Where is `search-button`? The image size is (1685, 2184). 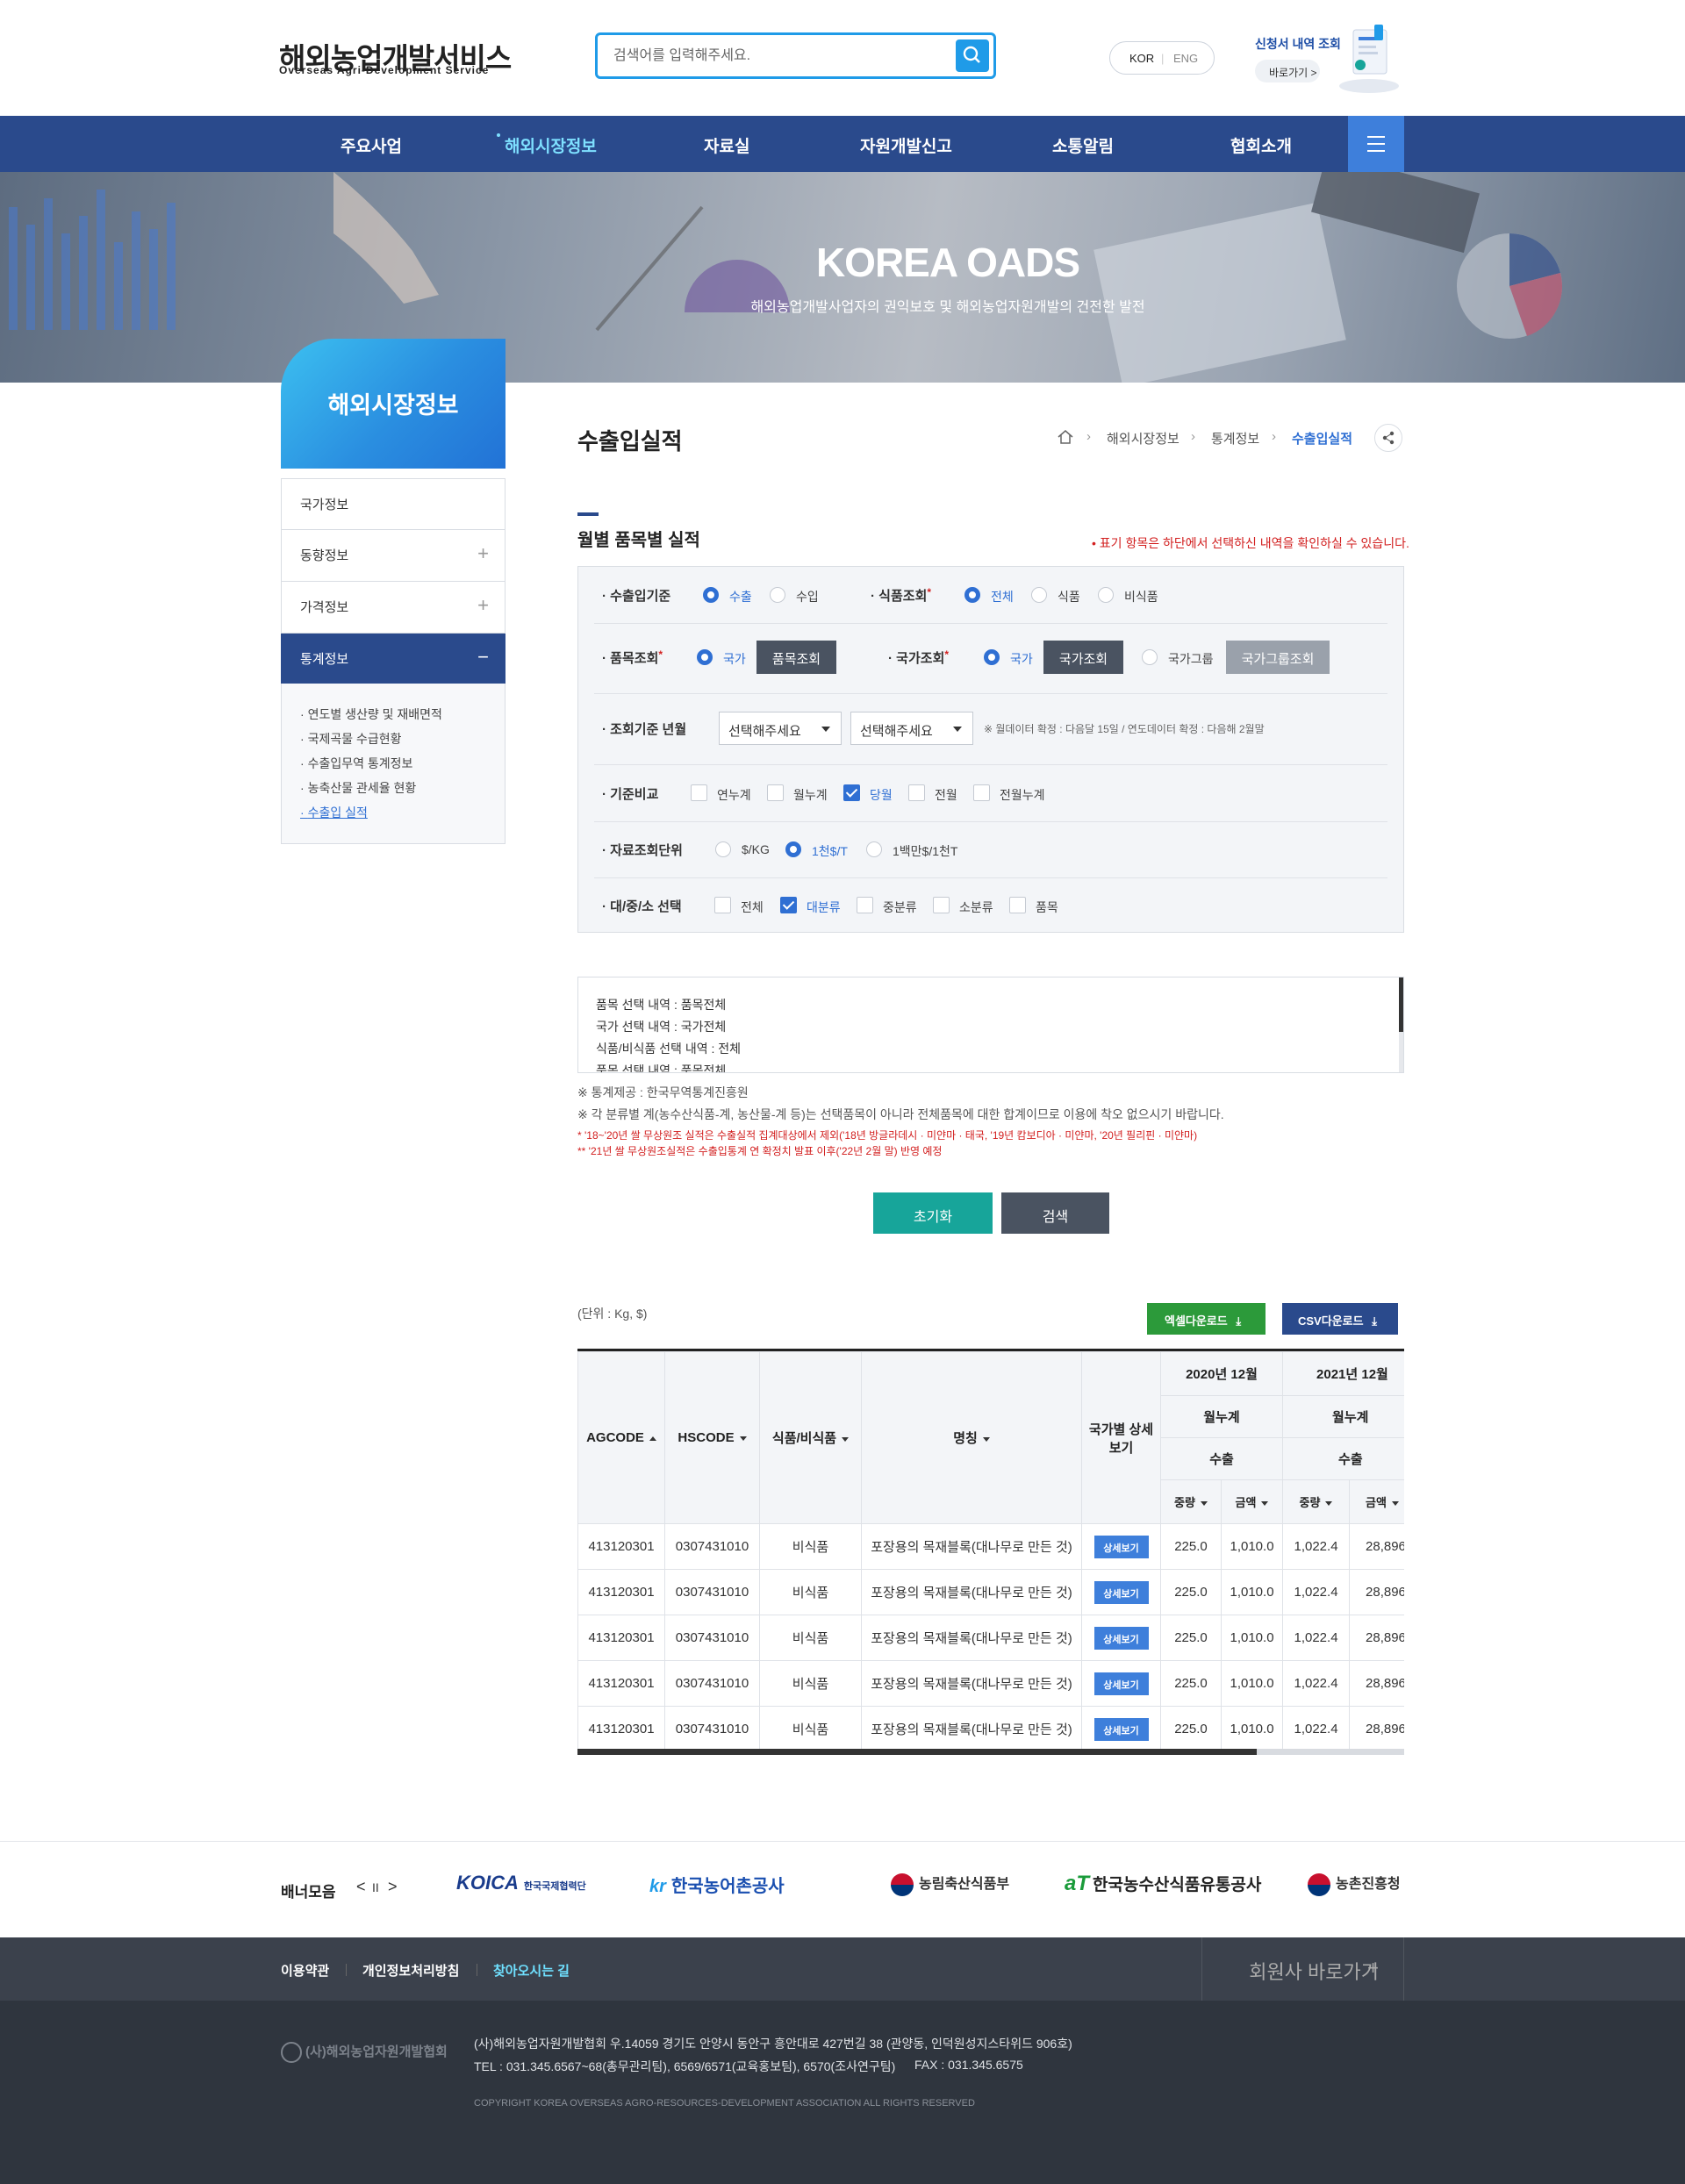
search-button is located at coordinates (972, 55).